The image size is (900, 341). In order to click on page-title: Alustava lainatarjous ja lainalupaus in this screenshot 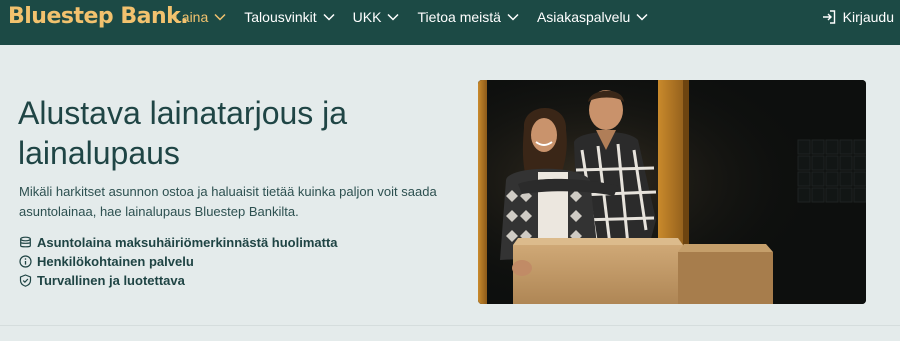, I will do `click(183, 133)`.